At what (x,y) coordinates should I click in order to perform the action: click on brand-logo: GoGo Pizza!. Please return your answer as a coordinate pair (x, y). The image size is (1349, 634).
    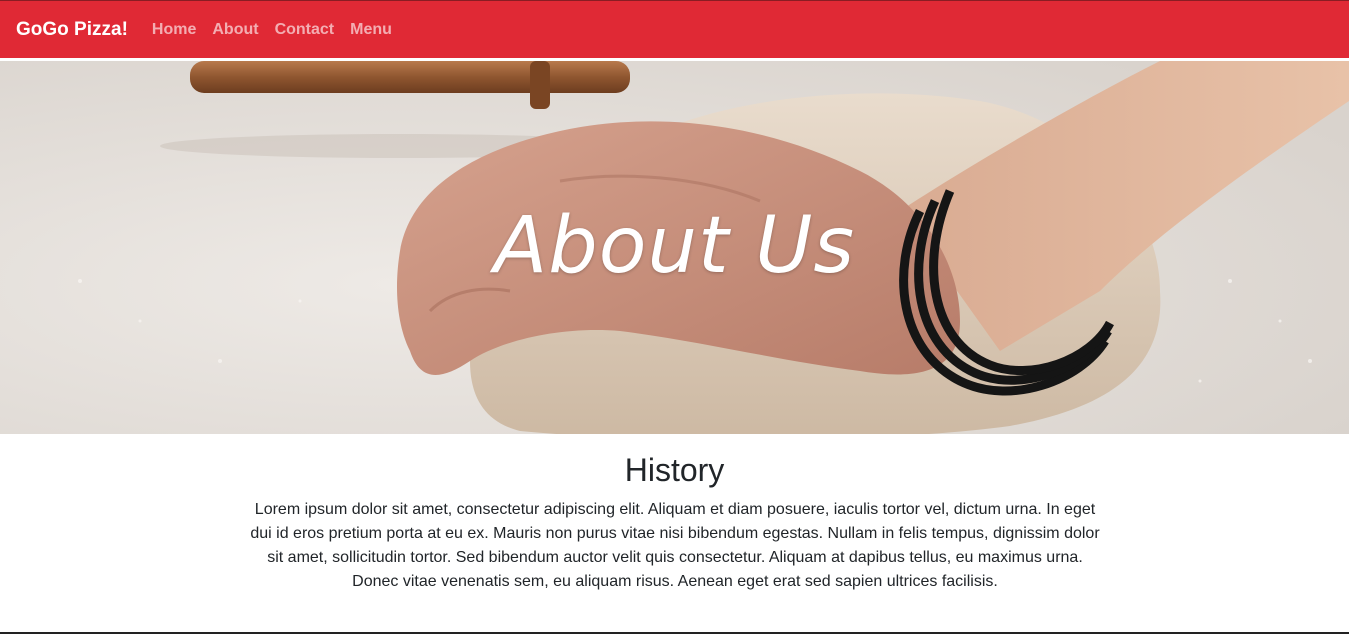
    Looking at the image, I should click on (72, 30).